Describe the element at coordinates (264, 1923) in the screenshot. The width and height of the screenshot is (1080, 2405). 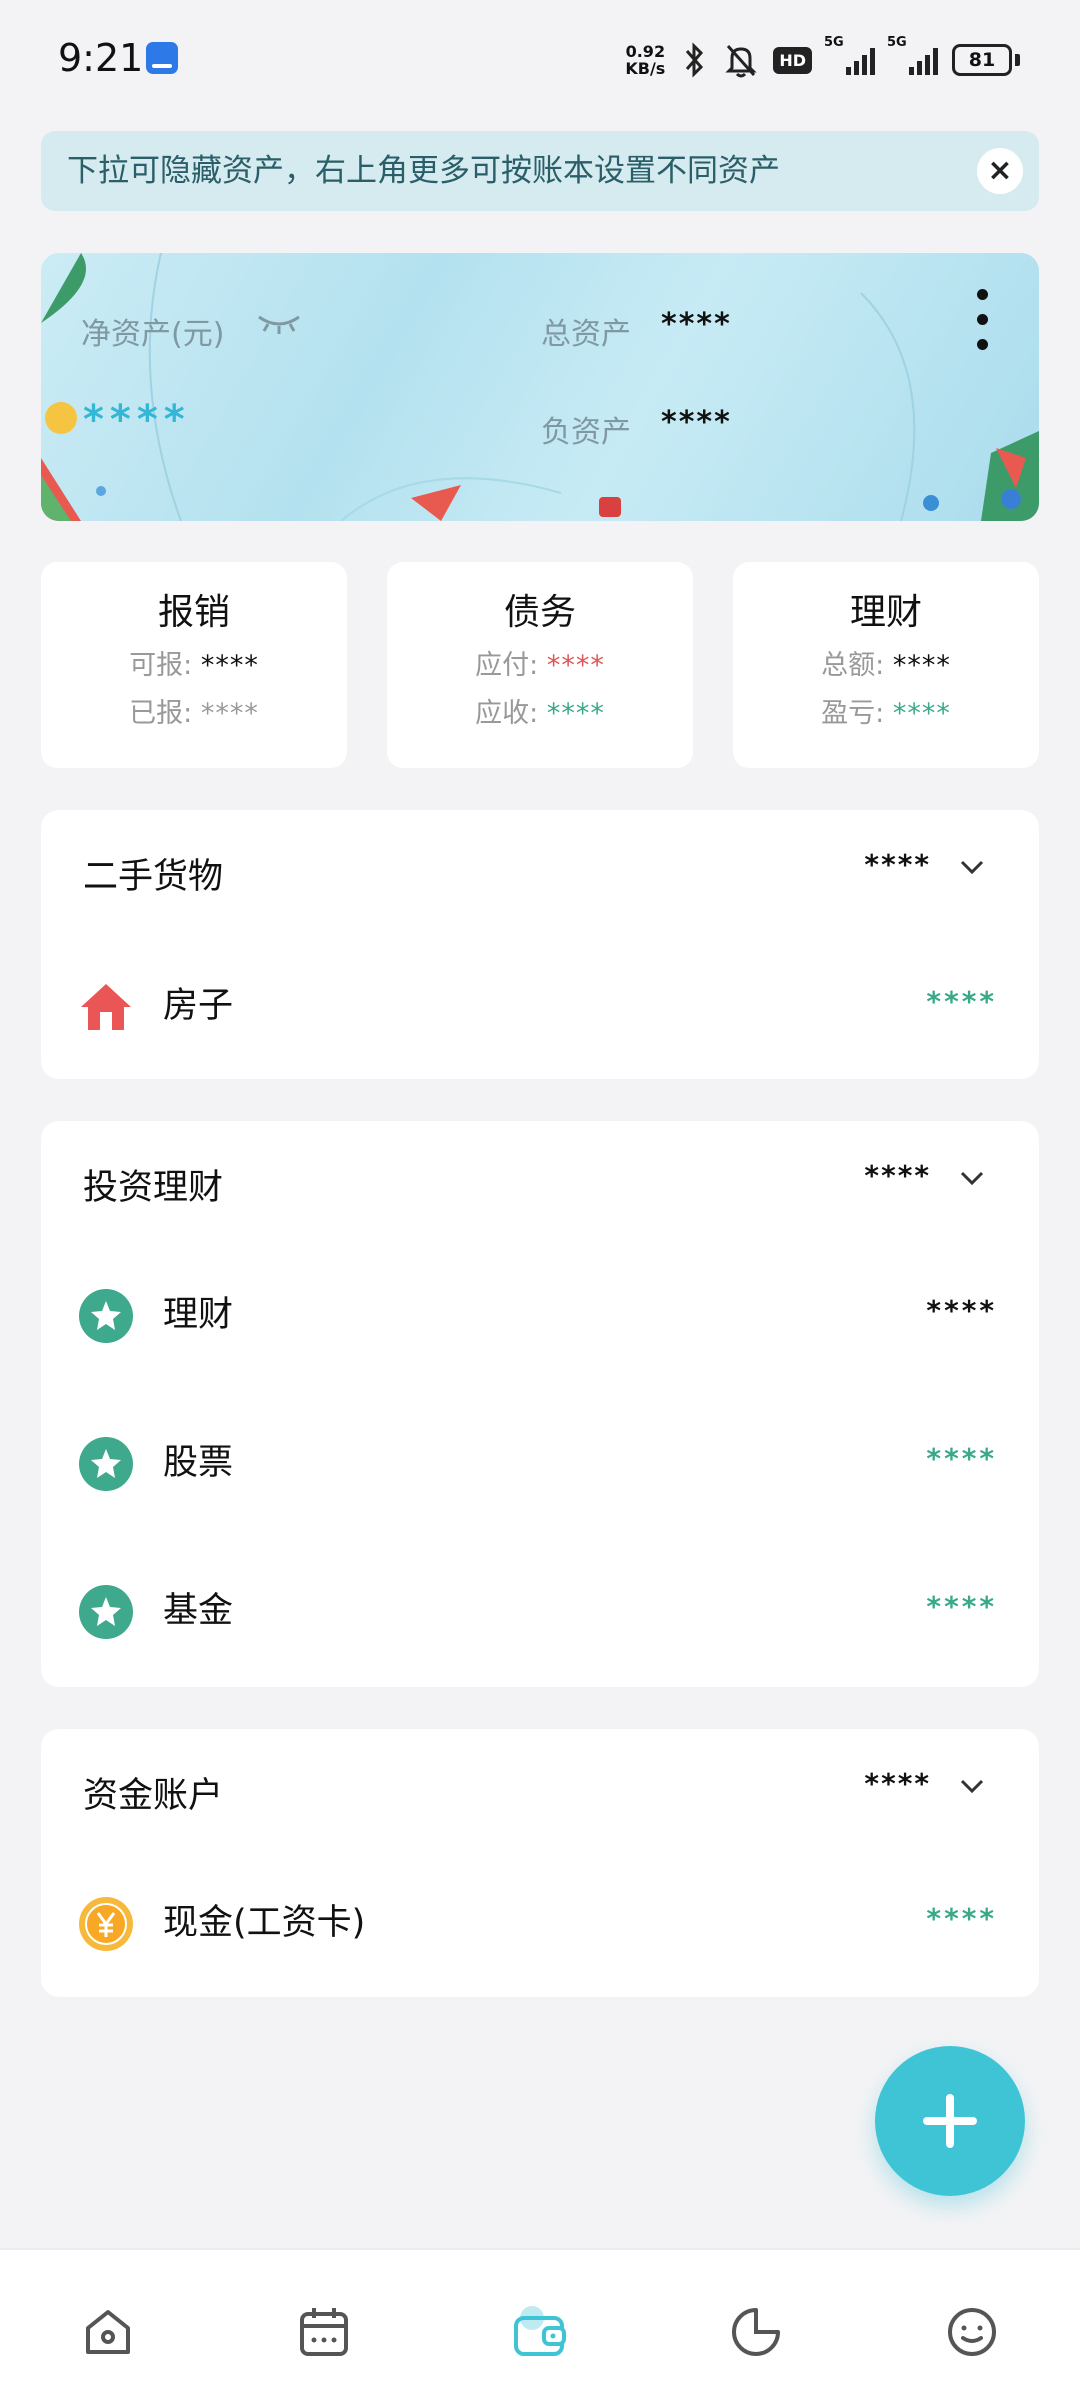
I see `item-name: 现金(工资卡)` at that location.